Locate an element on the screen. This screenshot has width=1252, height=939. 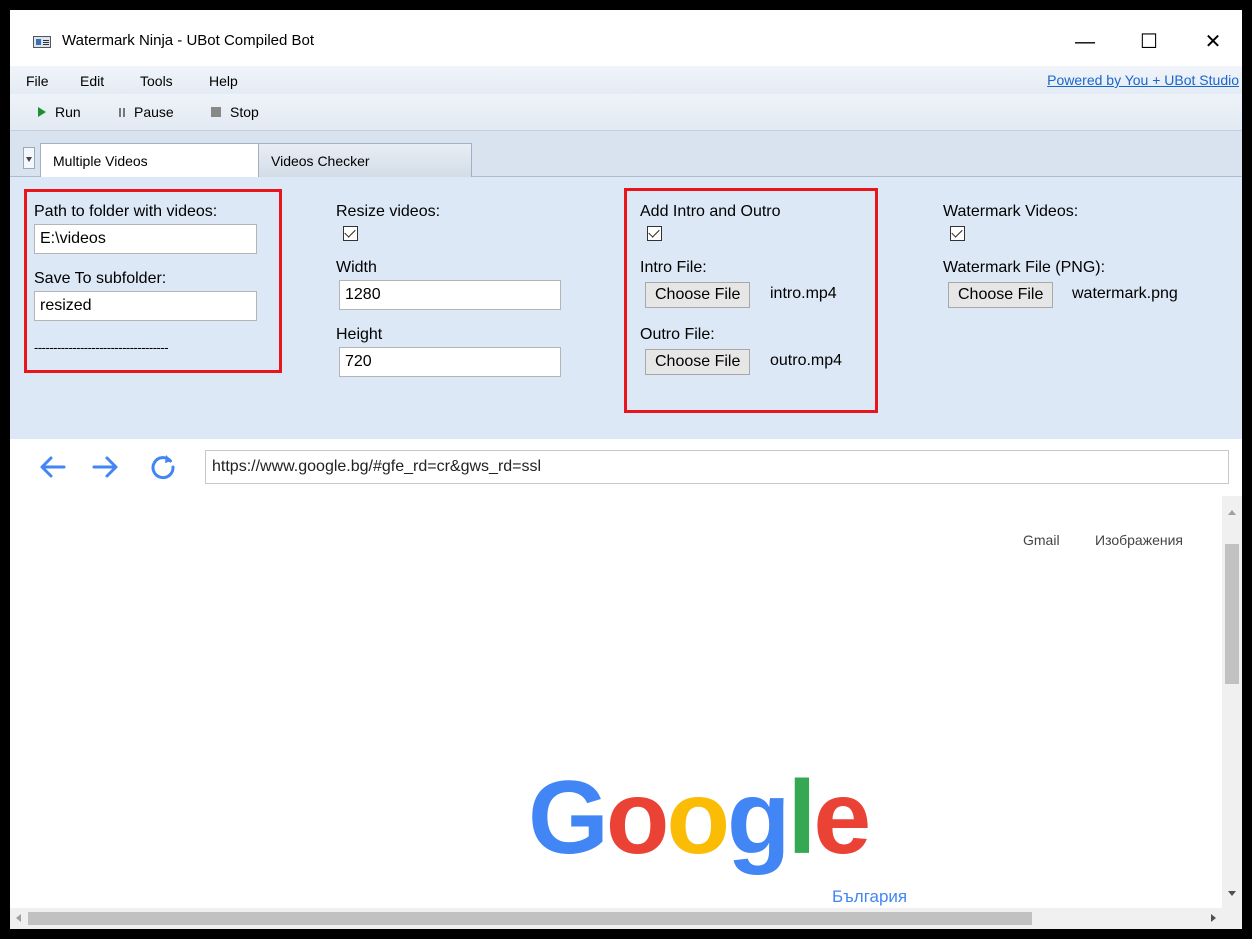
width-label: Width is located at coordinates (356, 267).